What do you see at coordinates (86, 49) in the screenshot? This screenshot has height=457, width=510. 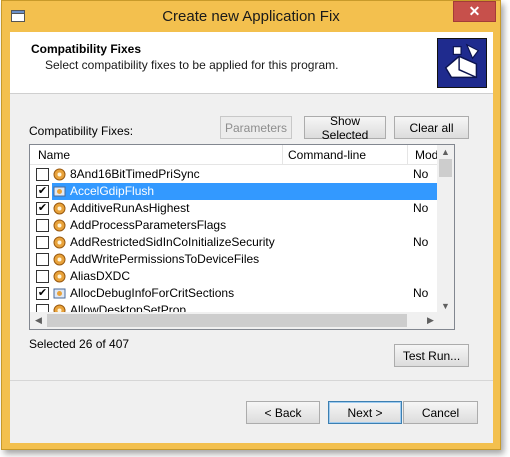 I see `page-title: Compatibility Fixes` at bounding box center [86, 49].